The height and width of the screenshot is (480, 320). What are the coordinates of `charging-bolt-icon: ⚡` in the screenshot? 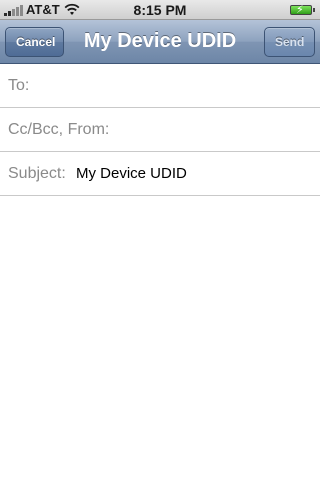 It's located at (300, 10).